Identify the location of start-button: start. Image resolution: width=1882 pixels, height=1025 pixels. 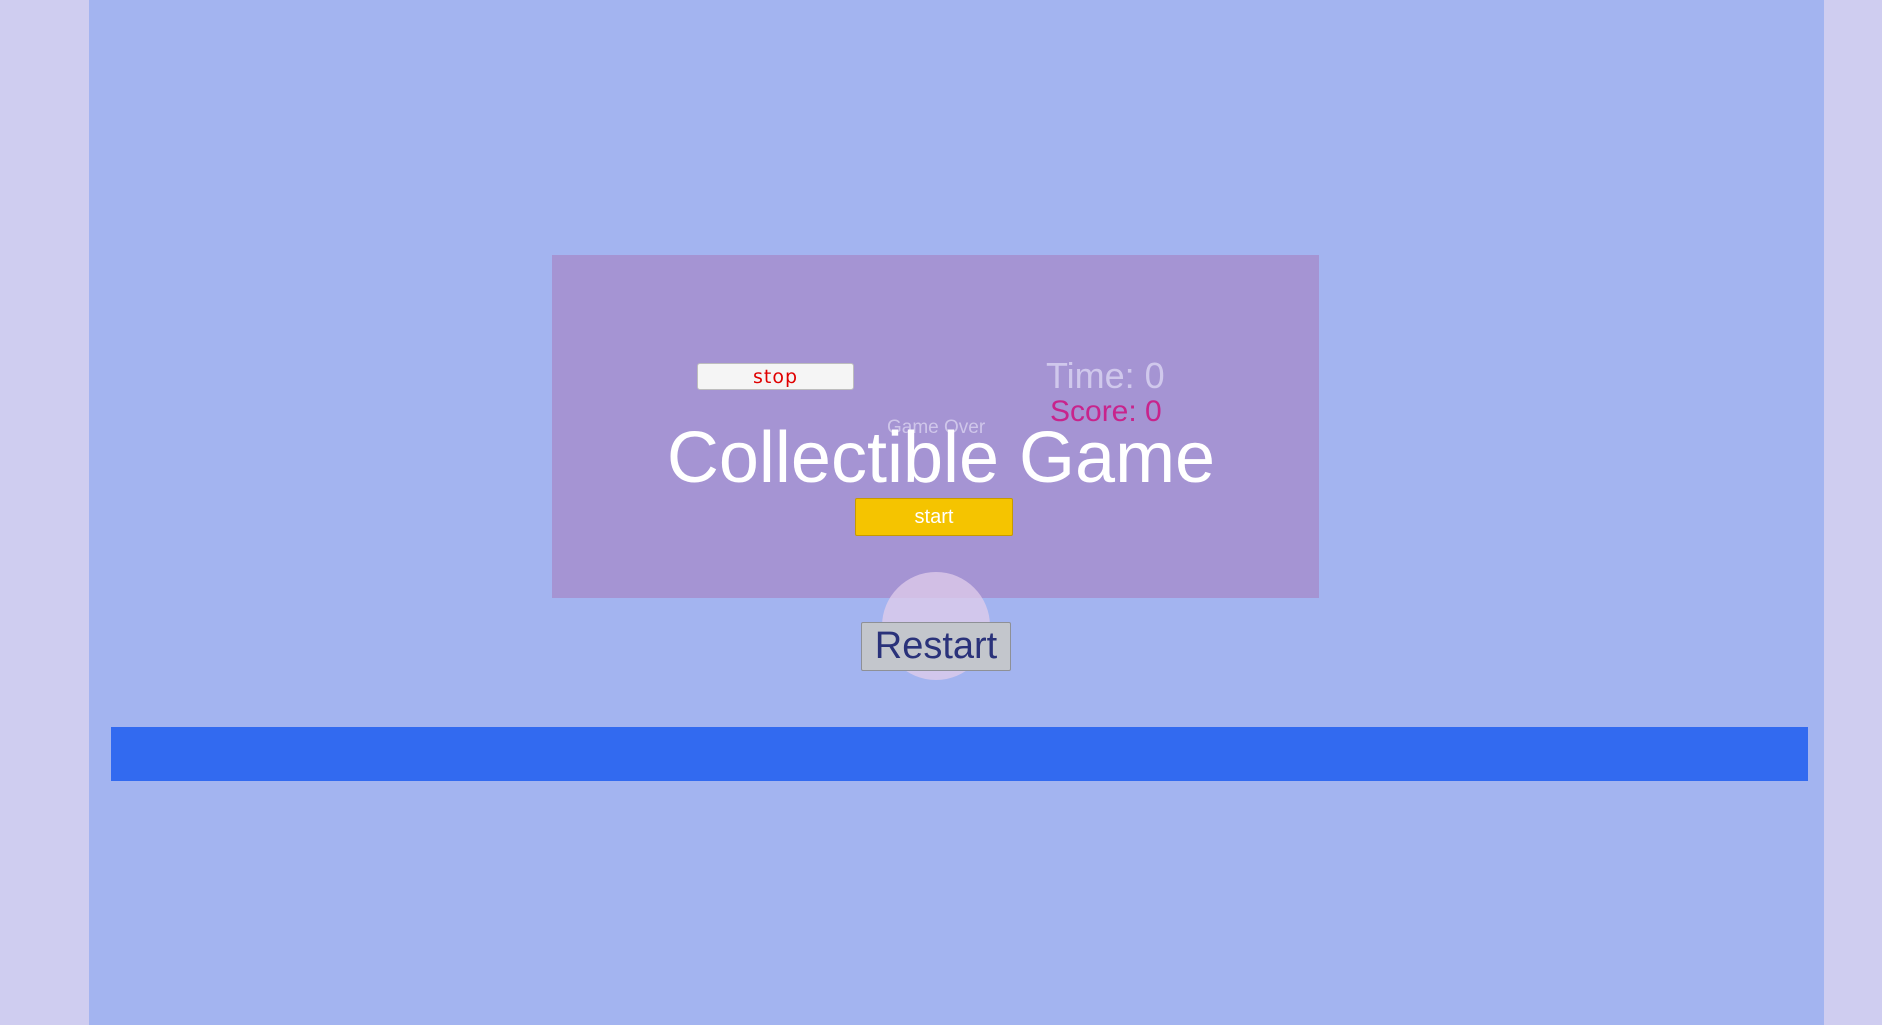
(934, 517).